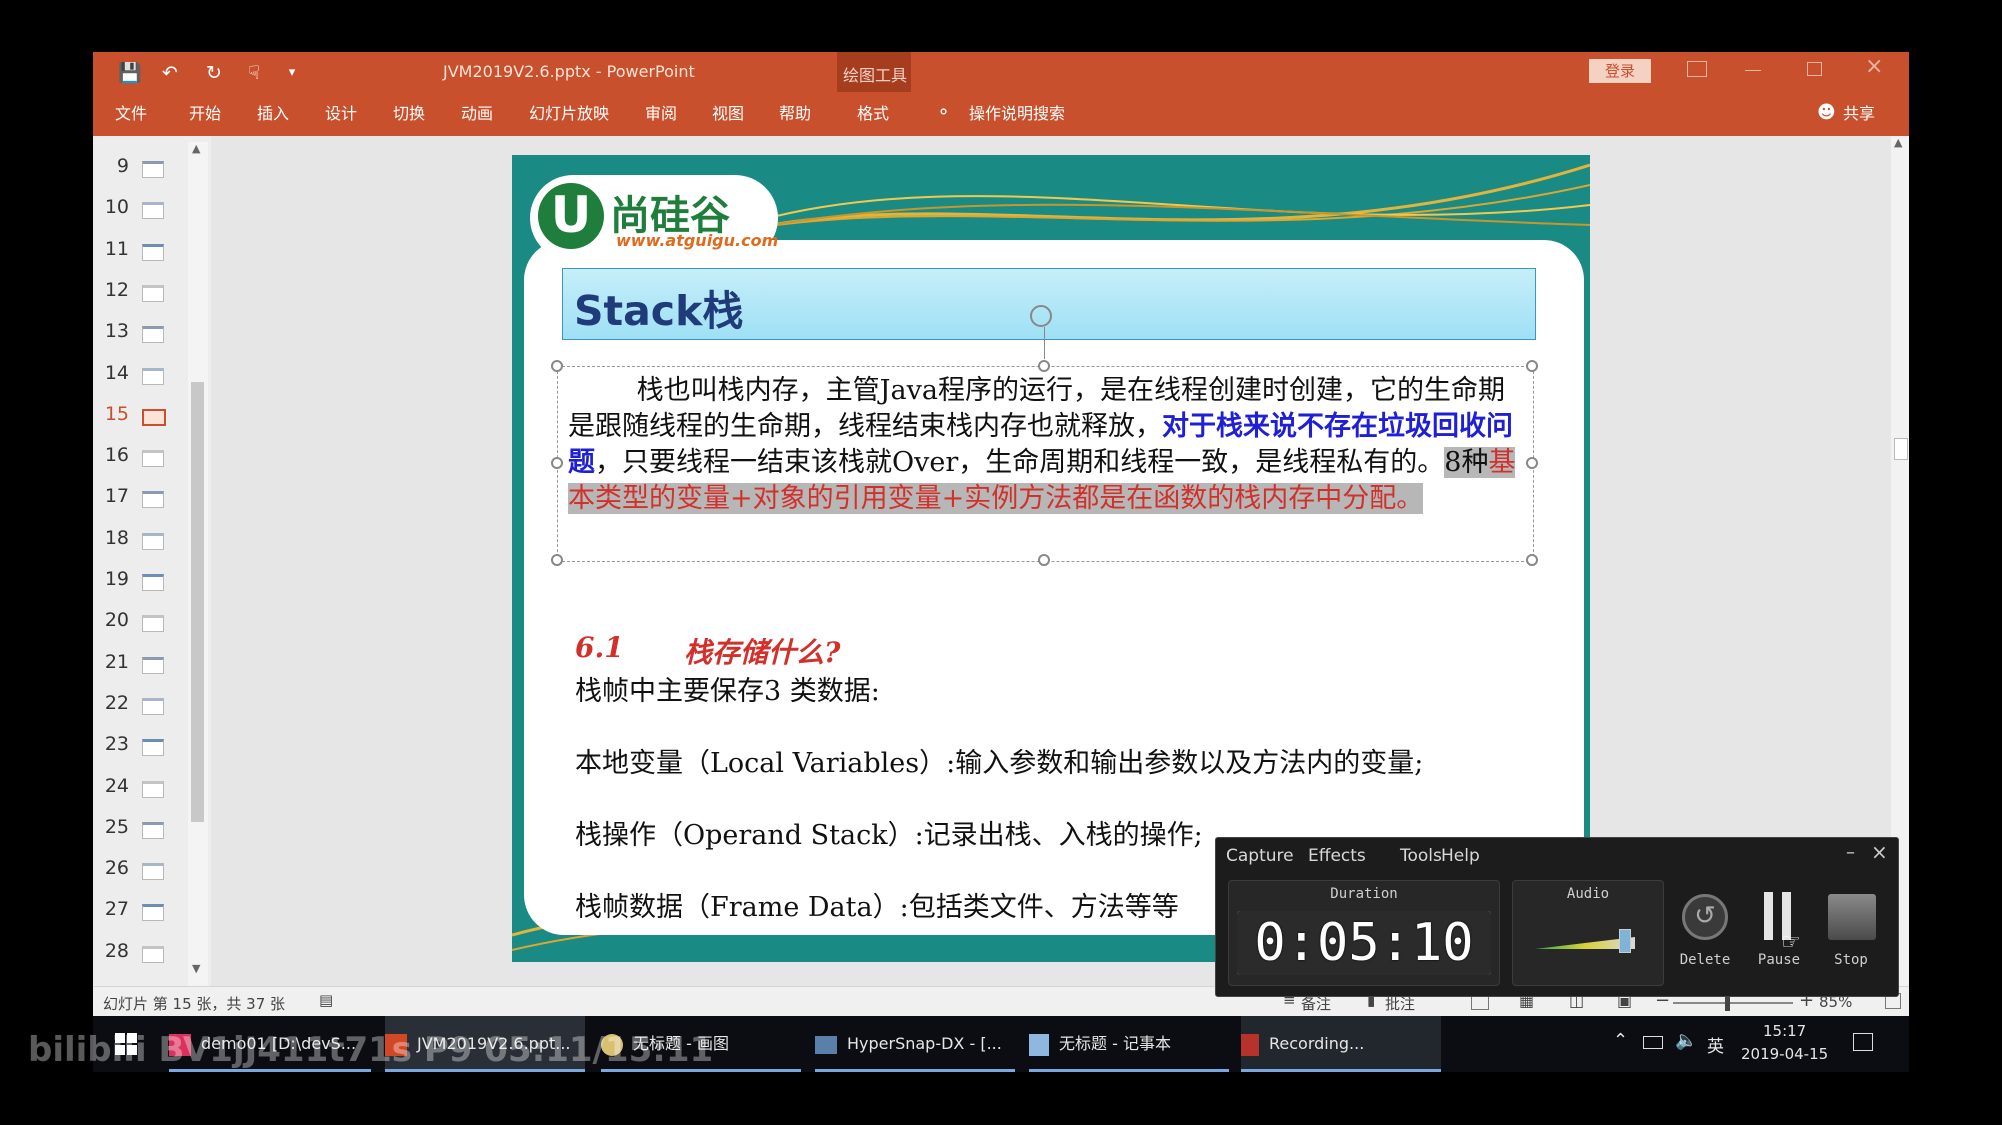 The height and width of the screenshot is (1125, 2002). What do you see at coordinates (1784, 1054) in the screenshot?
I see `clock-date: 2019-04-15` at bounding box center [1784, 1054].